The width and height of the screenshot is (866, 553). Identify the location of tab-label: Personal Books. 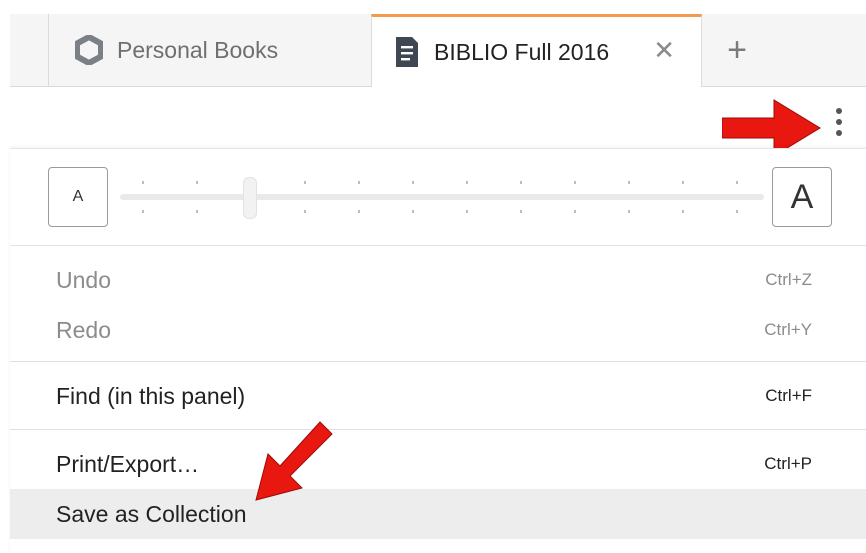
(198, 49).